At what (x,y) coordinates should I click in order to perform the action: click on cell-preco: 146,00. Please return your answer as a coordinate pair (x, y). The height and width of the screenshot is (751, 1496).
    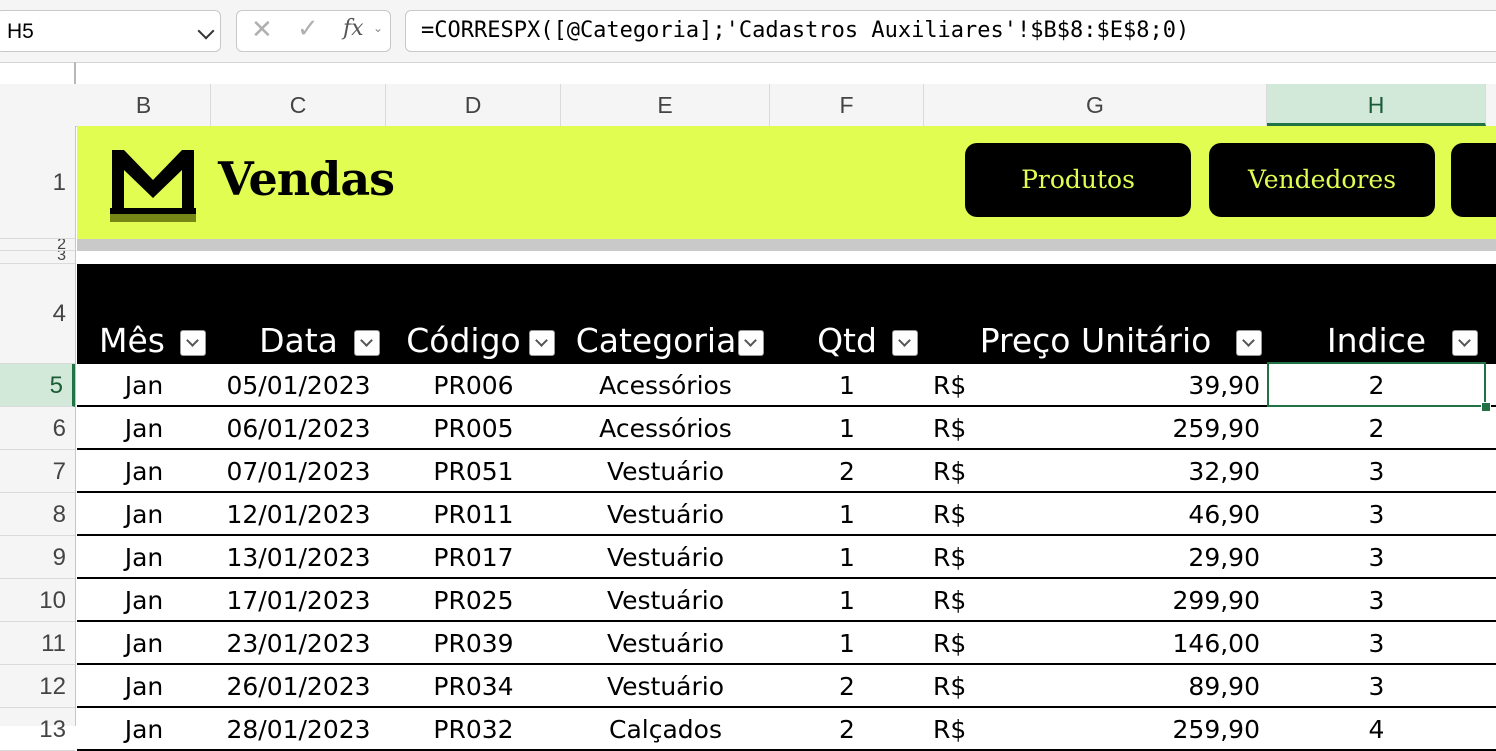
    Looking at the image, I should click on (1108, 642).